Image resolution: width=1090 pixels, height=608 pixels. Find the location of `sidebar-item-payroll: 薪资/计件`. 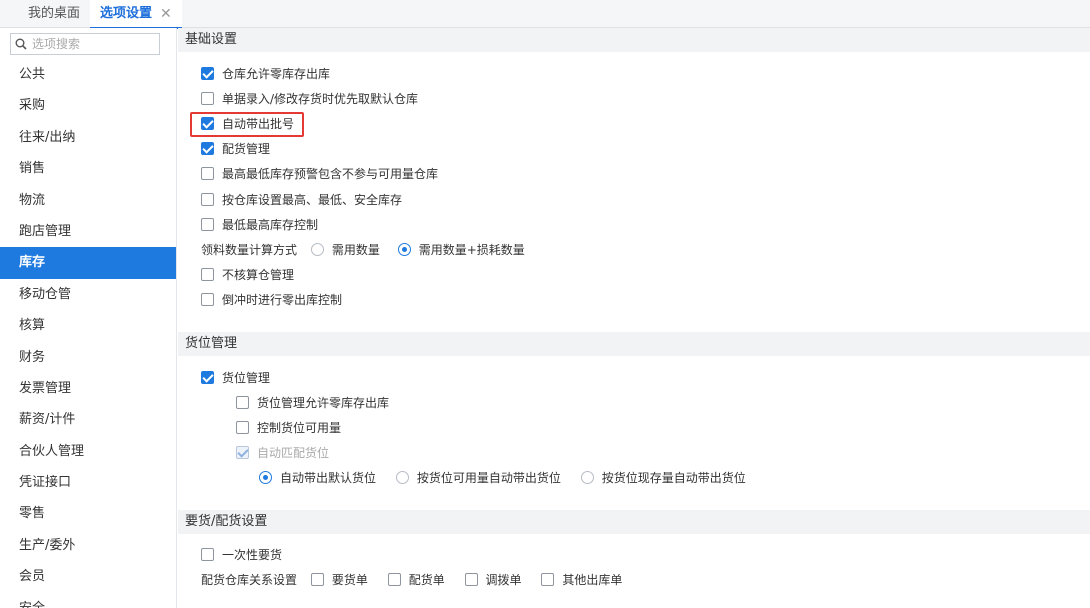

sidebar-item-payroll: 薪资/计件 is located at coordinates (88, 419).